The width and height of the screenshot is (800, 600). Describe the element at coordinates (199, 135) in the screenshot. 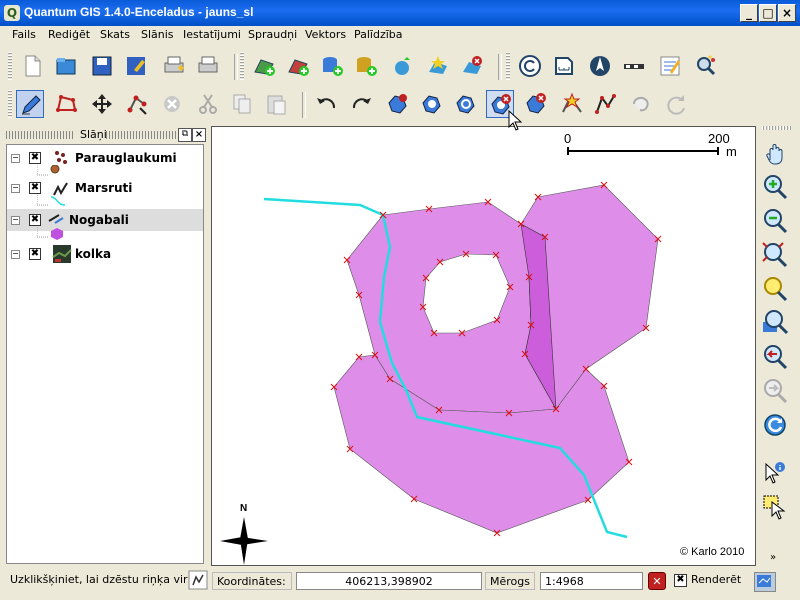

I see `close-panel-icon: ×` at that location.